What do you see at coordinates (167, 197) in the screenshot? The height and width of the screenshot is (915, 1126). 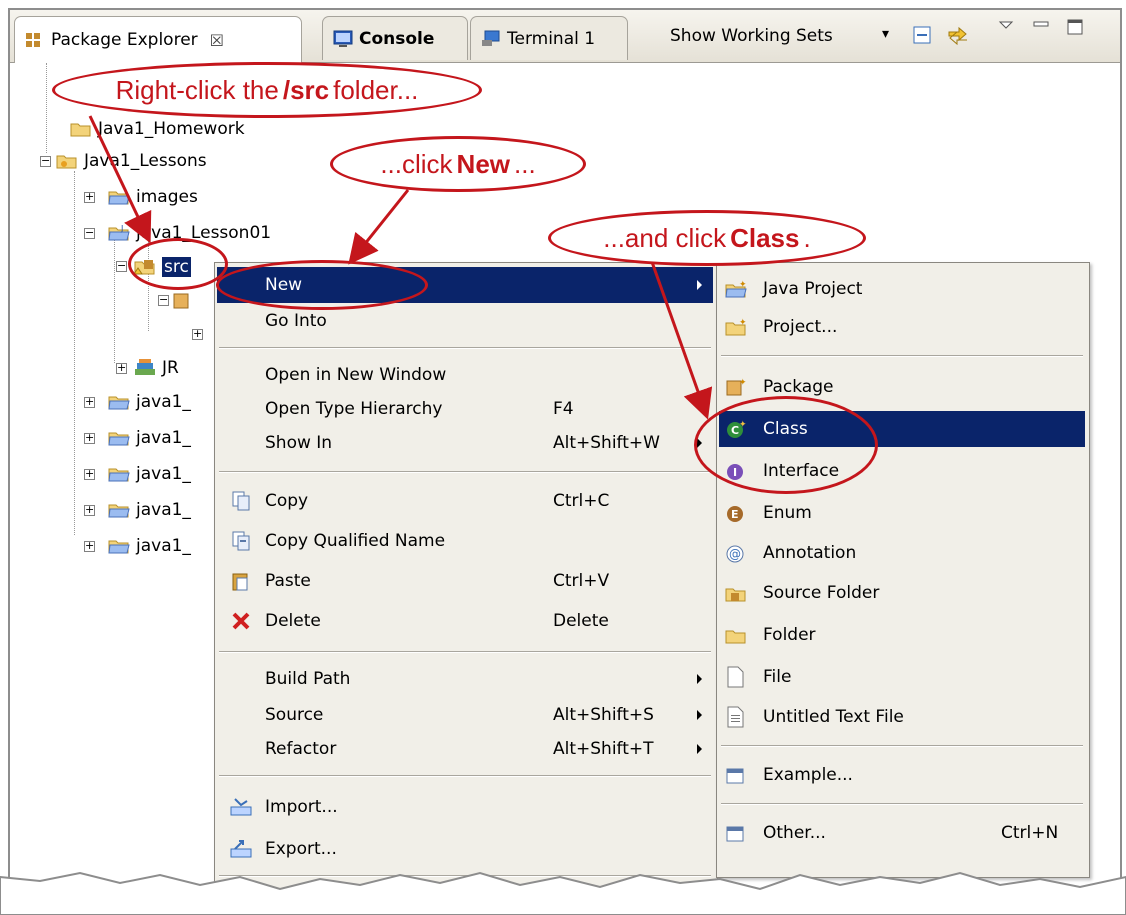 I see `tree-item-label: images` at bounding box center [167, 197].